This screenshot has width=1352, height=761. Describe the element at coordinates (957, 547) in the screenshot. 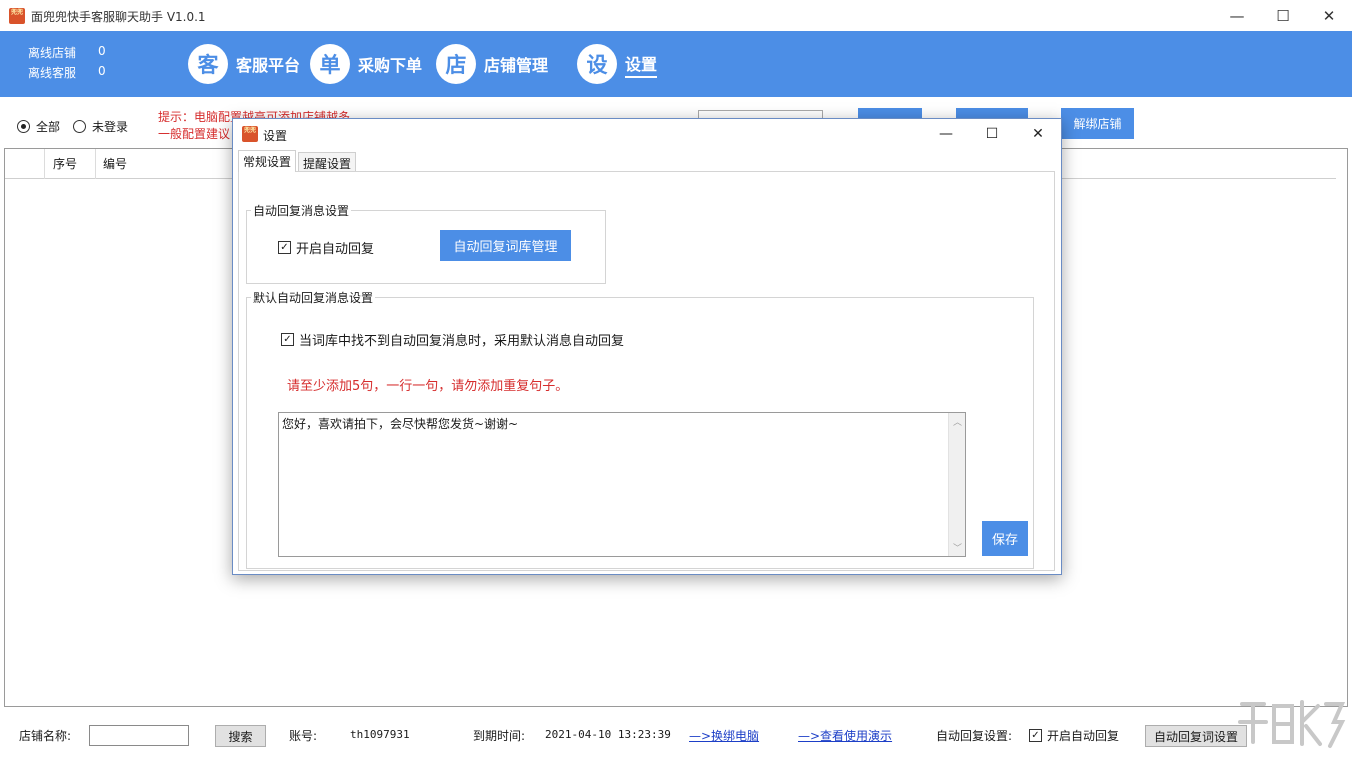

I see `scroll-down-icon: ﹀` at that location.